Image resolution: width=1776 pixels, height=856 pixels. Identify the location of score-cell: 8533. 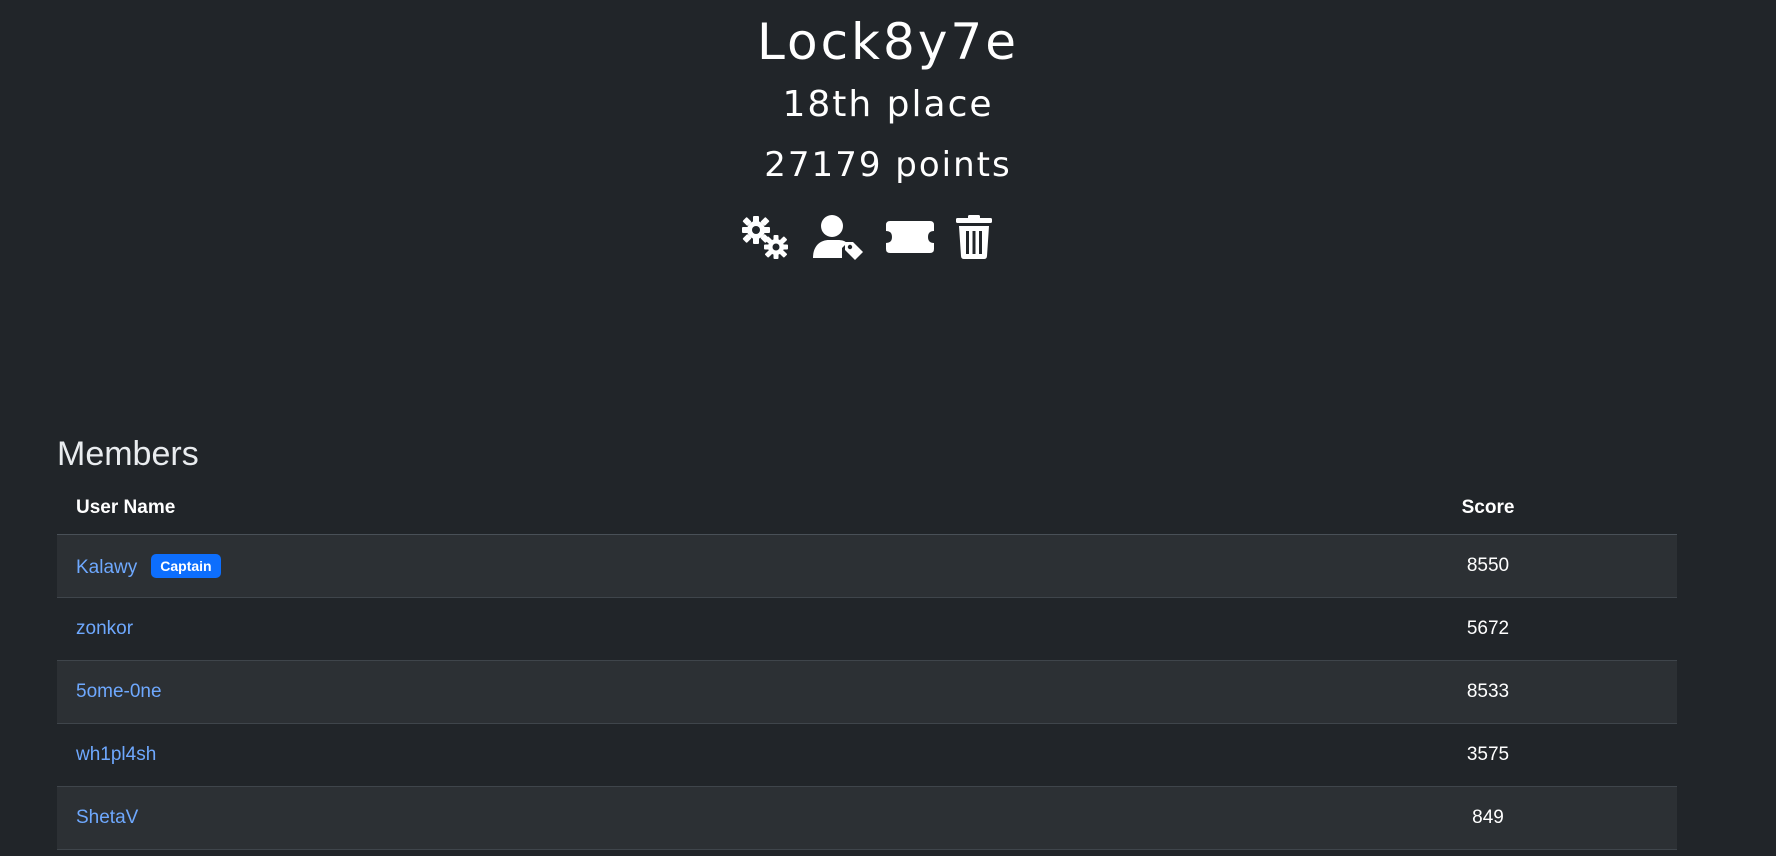
(1515, 692).